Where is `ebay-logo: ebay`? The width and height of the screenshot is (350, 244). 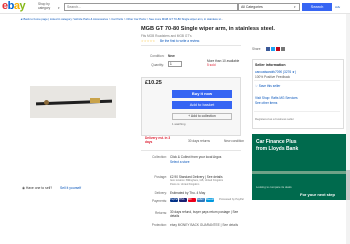
ebay-logo: ebay is located at coordinates (14, 6).